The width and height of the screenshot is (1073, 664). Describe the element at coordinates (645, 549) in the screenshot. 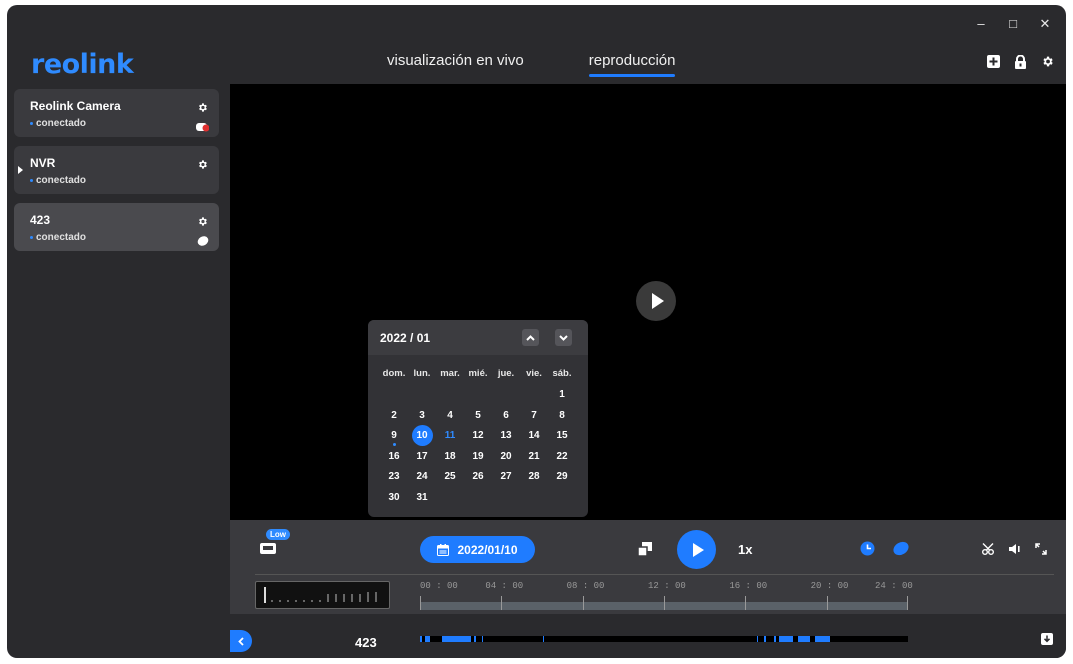

I see `clip-icon` at that location.